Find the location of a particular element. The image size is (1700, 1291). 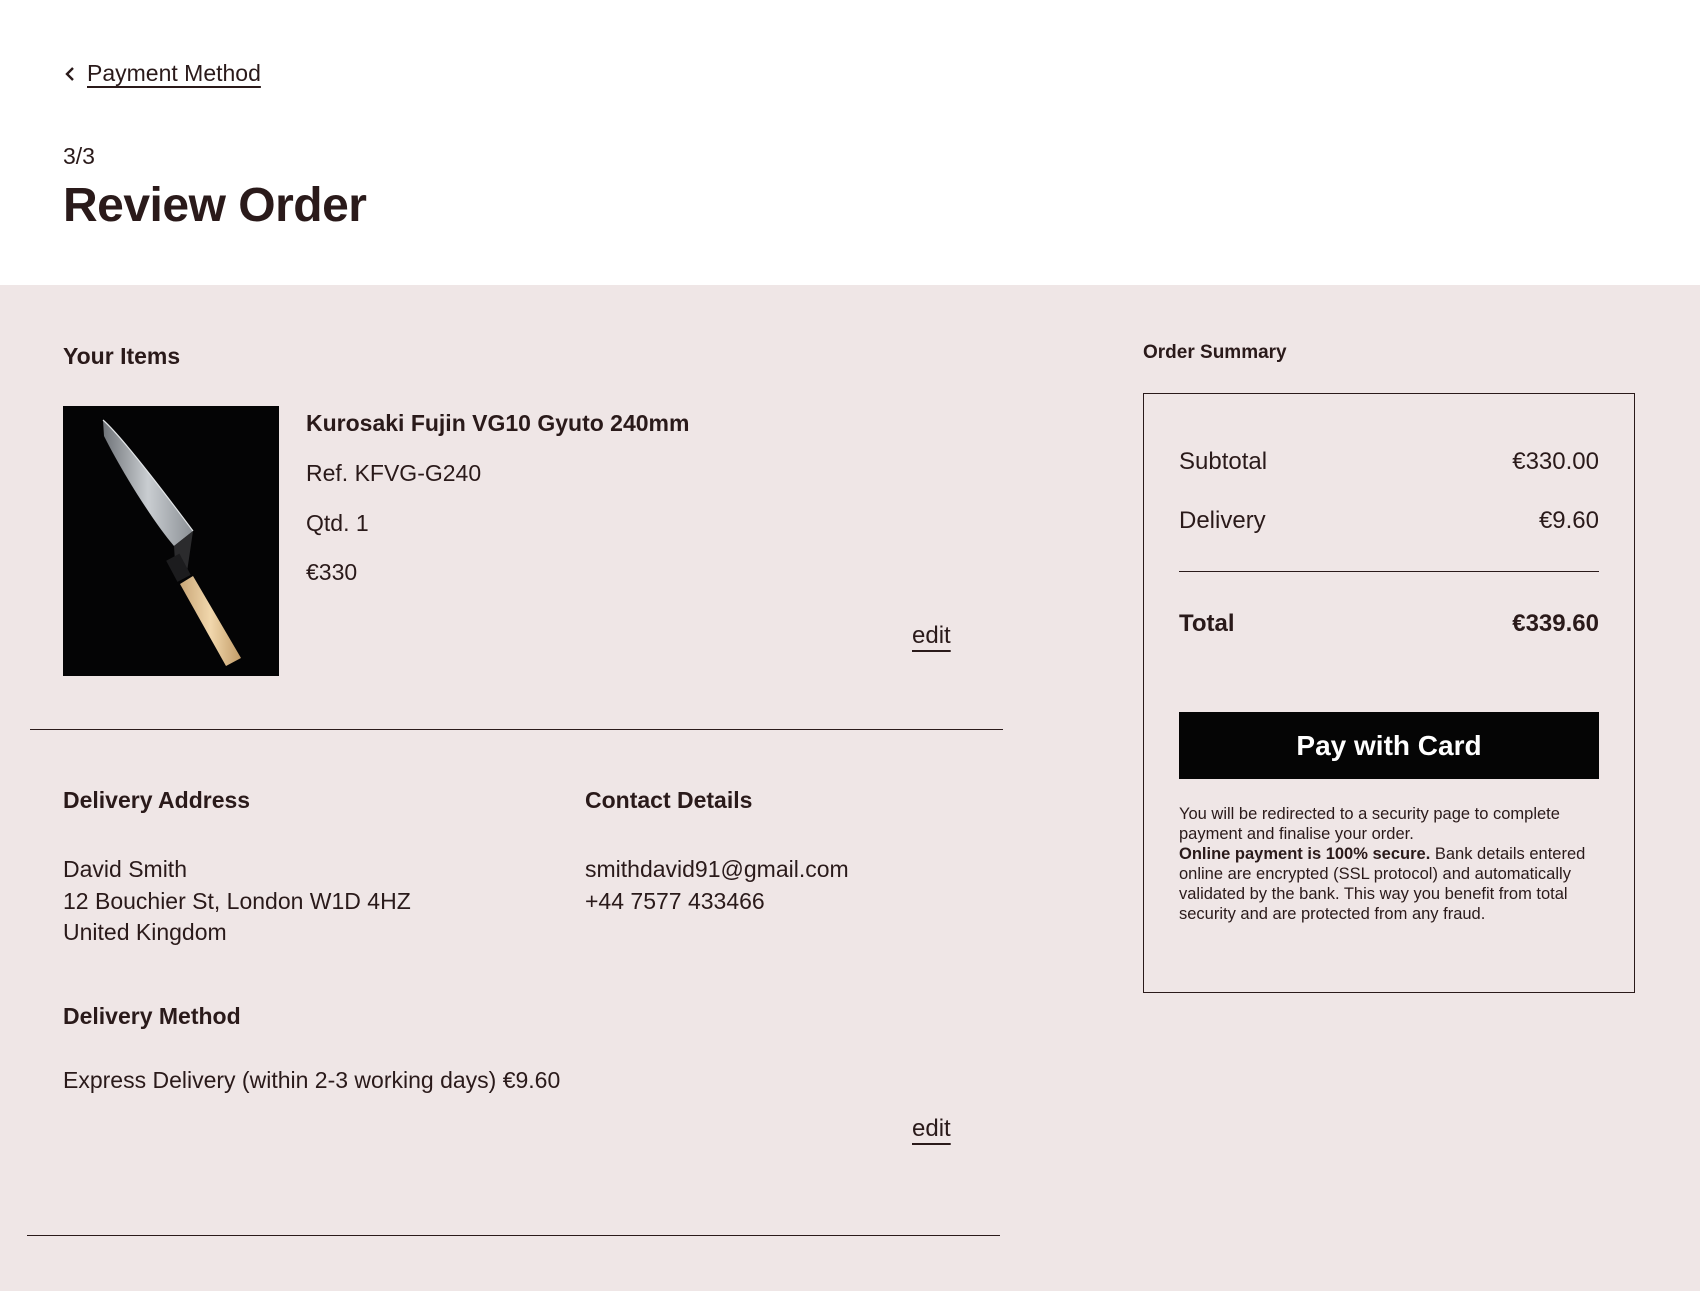

knife-image is located at coordinates (171, 542).